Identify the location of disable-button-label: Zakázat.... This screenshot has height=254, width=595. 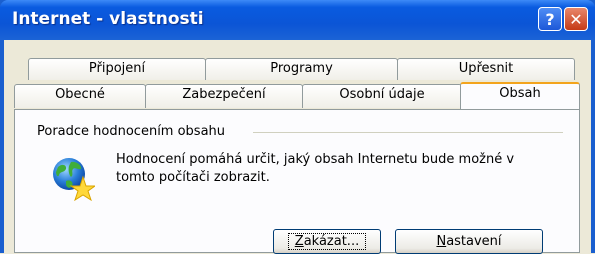
(327, 241).